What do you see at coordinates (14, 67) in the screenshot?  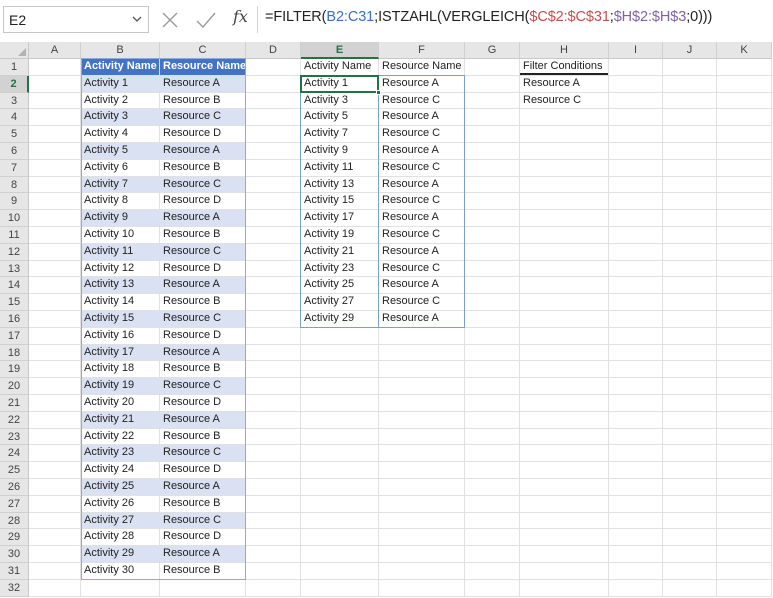 I see `row-header-1: 1` at bounding box center [14, 67].